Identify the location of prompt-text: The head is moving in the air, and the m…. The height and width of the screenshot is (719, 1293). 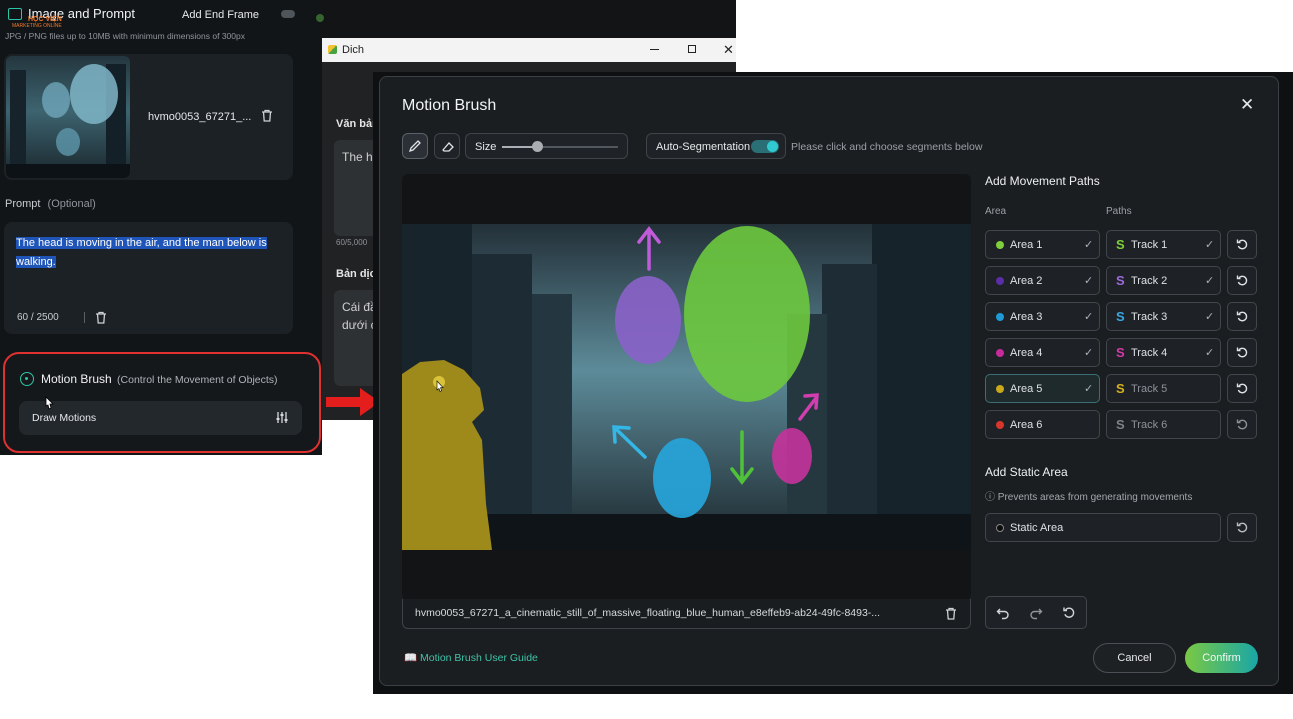
(141, 252).